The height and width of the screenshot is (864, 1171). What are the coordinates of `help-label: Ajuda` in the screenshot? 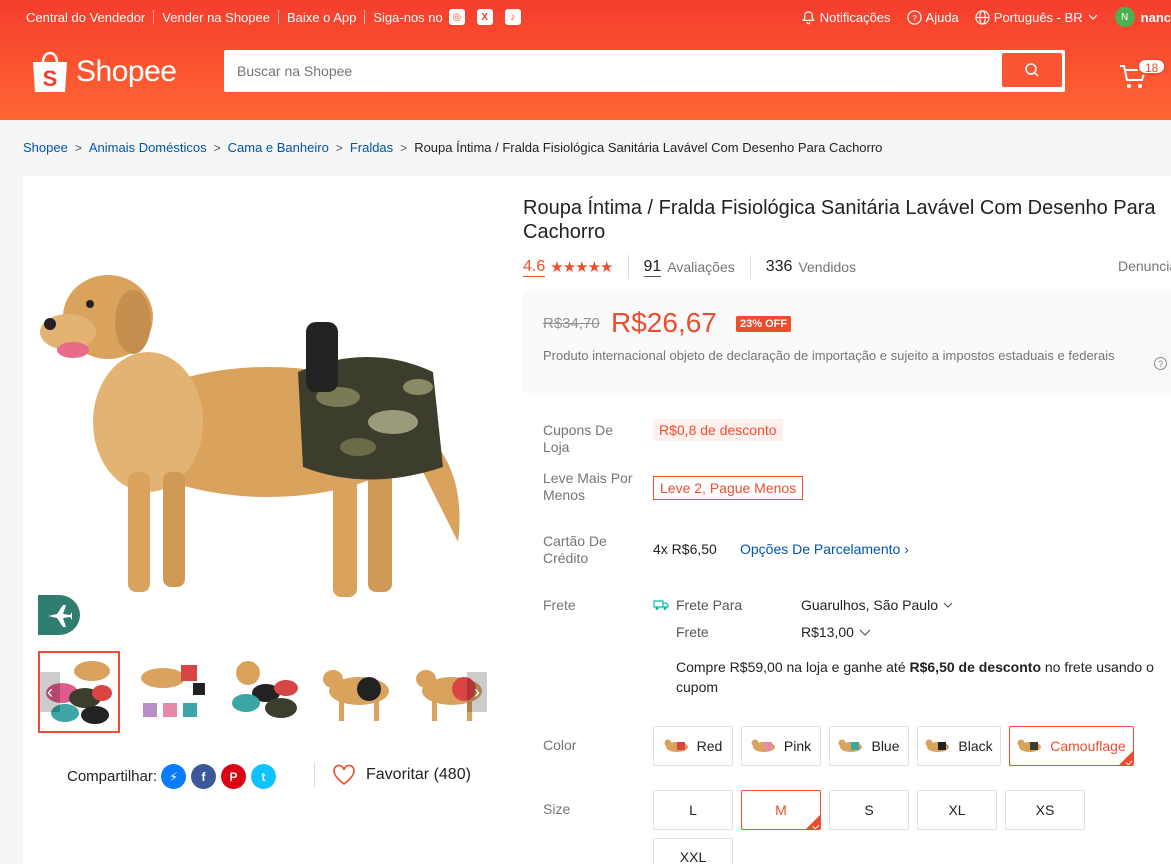 It's located at (942, 17).